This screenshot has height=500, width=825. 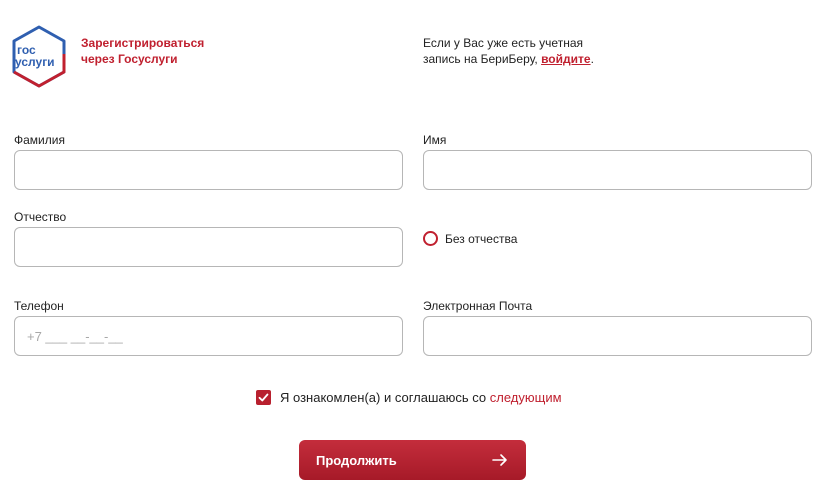 I want to click on consent-checkbox, so click(x=263, y=397).